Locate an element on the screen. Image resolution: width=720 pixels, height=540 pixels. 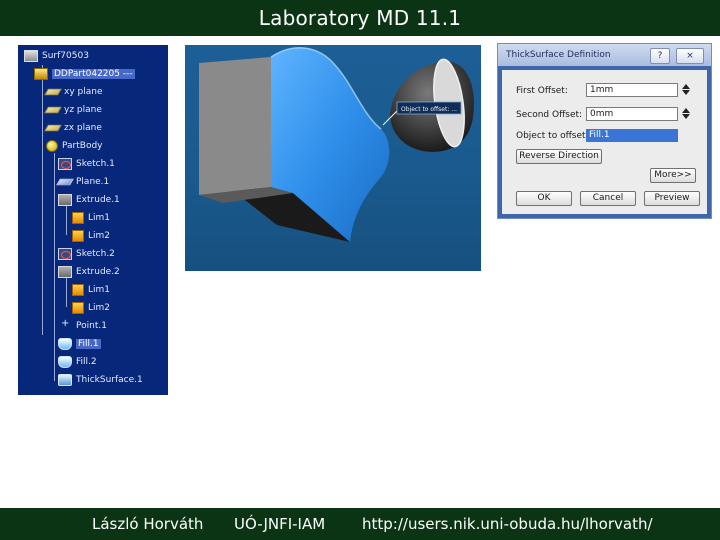
tree-item-label: Extrude.1 is located at coordinates (98, 200).